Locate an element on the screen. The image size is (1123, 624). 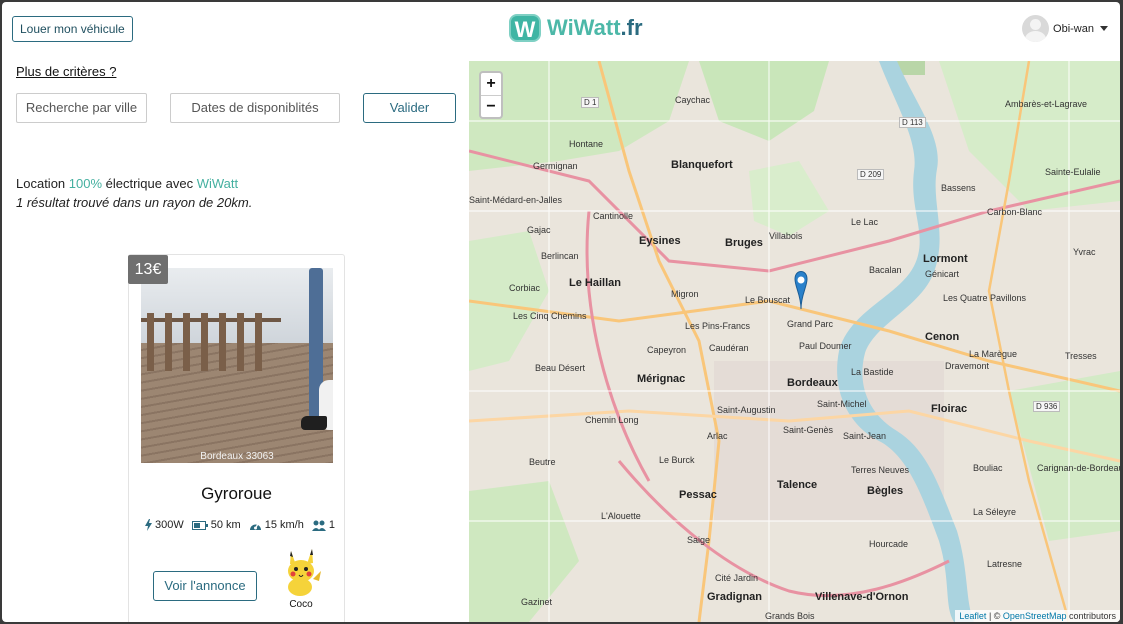
map-label: Pessac is located at coordinates (698, 495).